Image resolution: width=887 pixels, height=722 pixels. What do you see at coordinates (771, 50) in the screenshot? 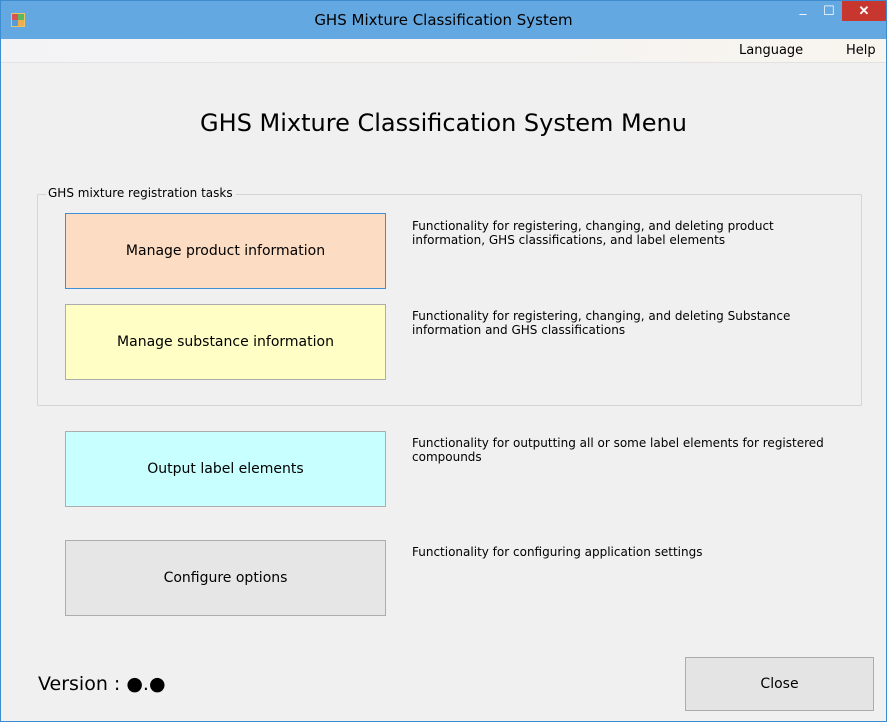
I see `menu-language: Language` at bounding box center [771, 50].